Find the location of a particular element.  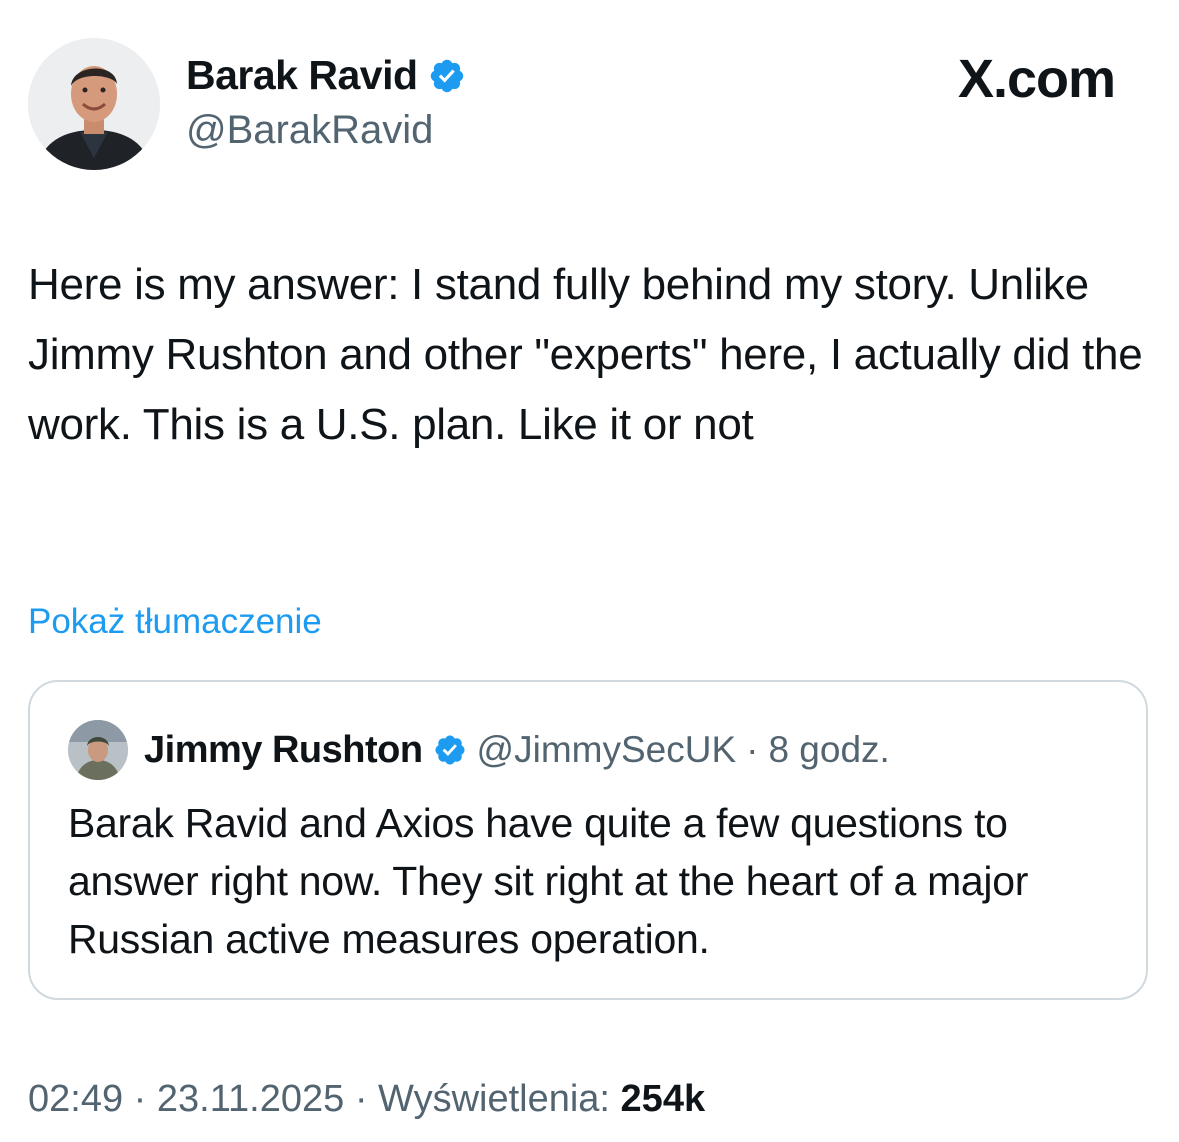

quoted-timestamp: 8 godz. is located at coordinates (828, 750).